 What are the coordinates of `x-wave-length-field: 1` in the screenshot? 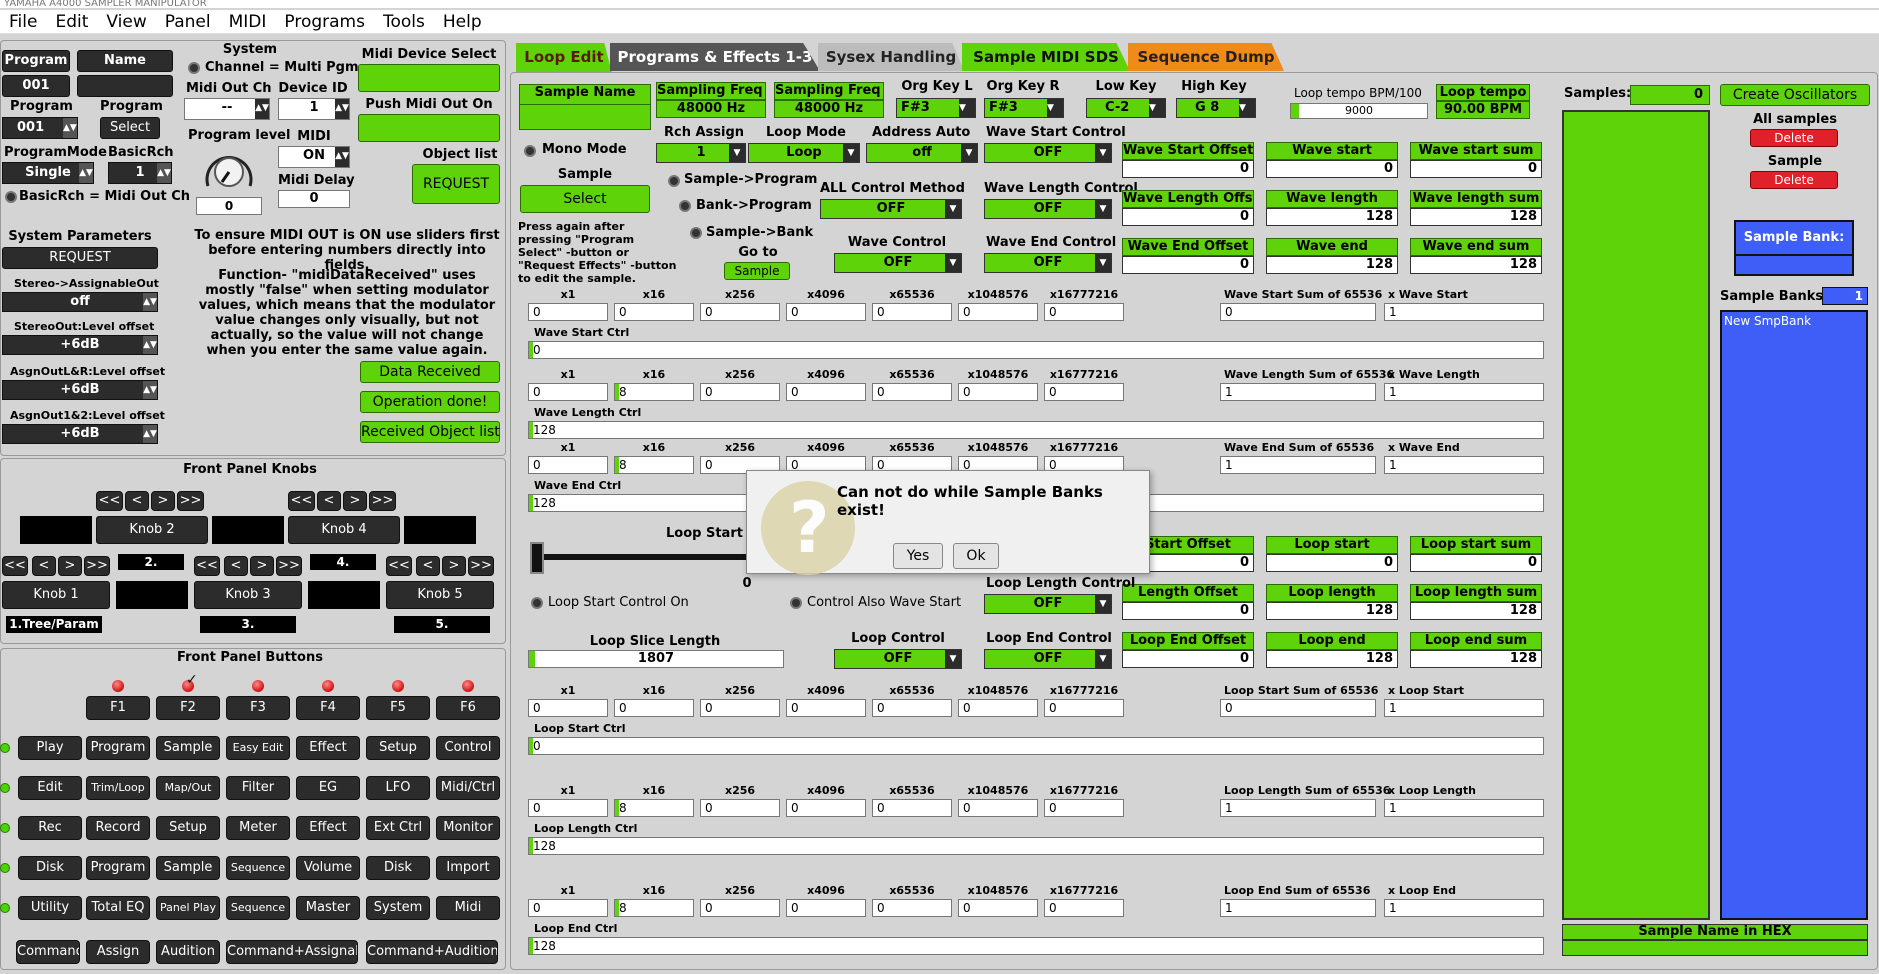 It's located at (1464, 392).